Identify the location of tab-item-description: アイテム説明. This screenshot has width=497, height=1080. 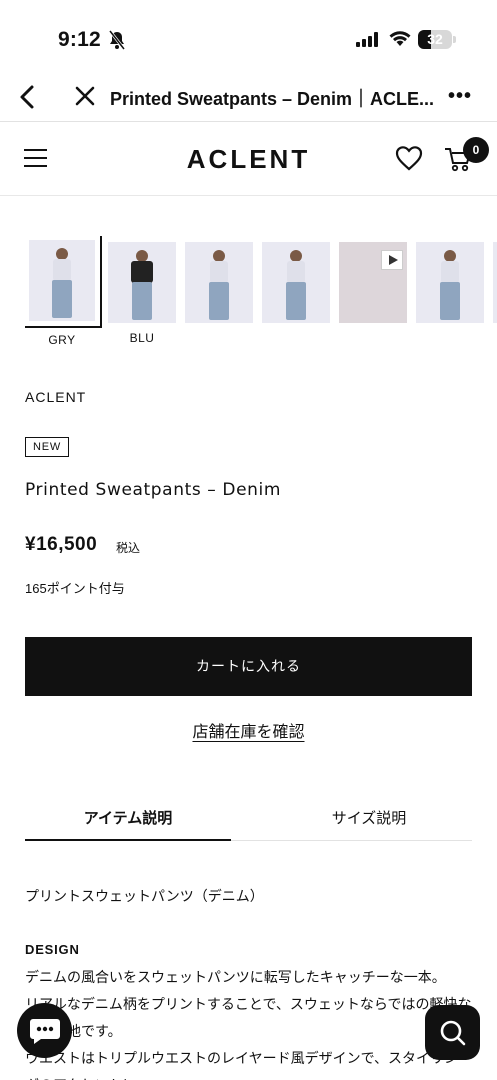
(128, 820).